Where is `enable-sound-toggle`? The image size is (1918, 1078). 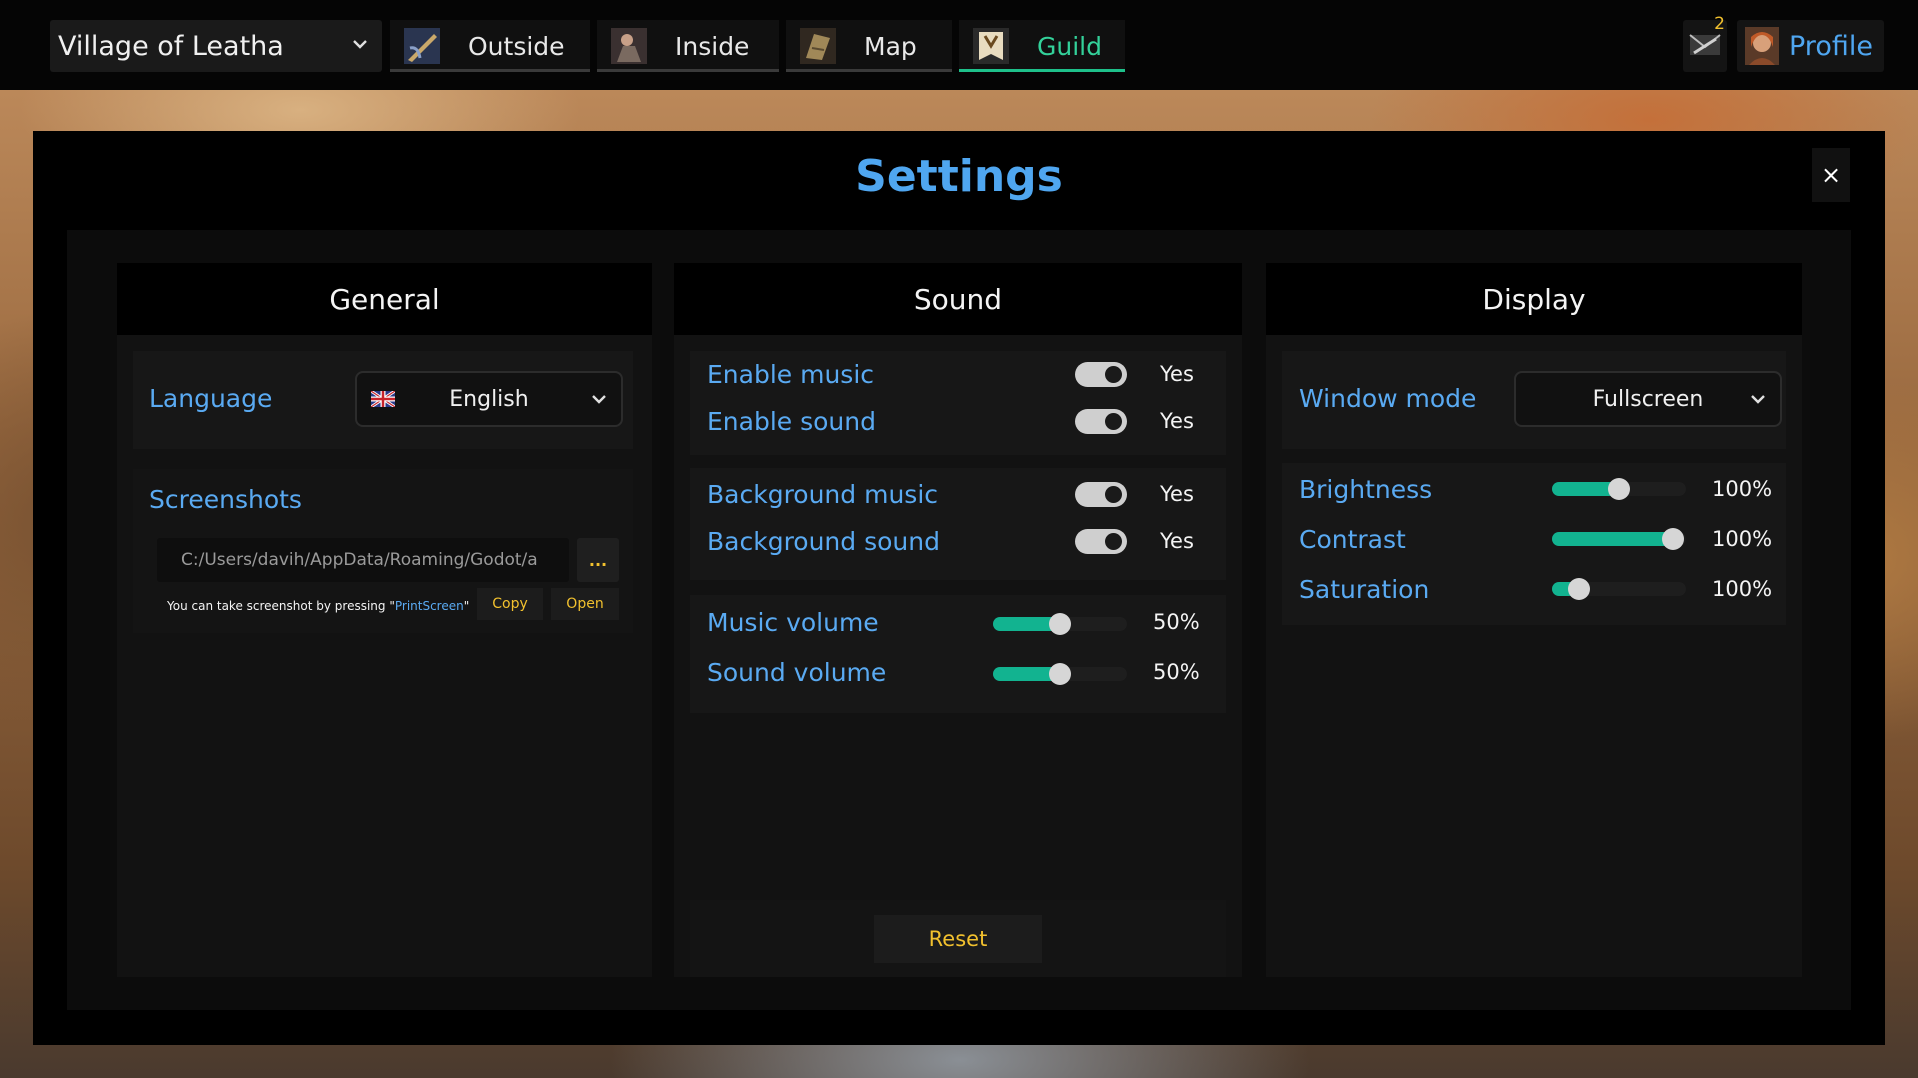
enable-sound-toggle is located at coordinates (1101, 421).